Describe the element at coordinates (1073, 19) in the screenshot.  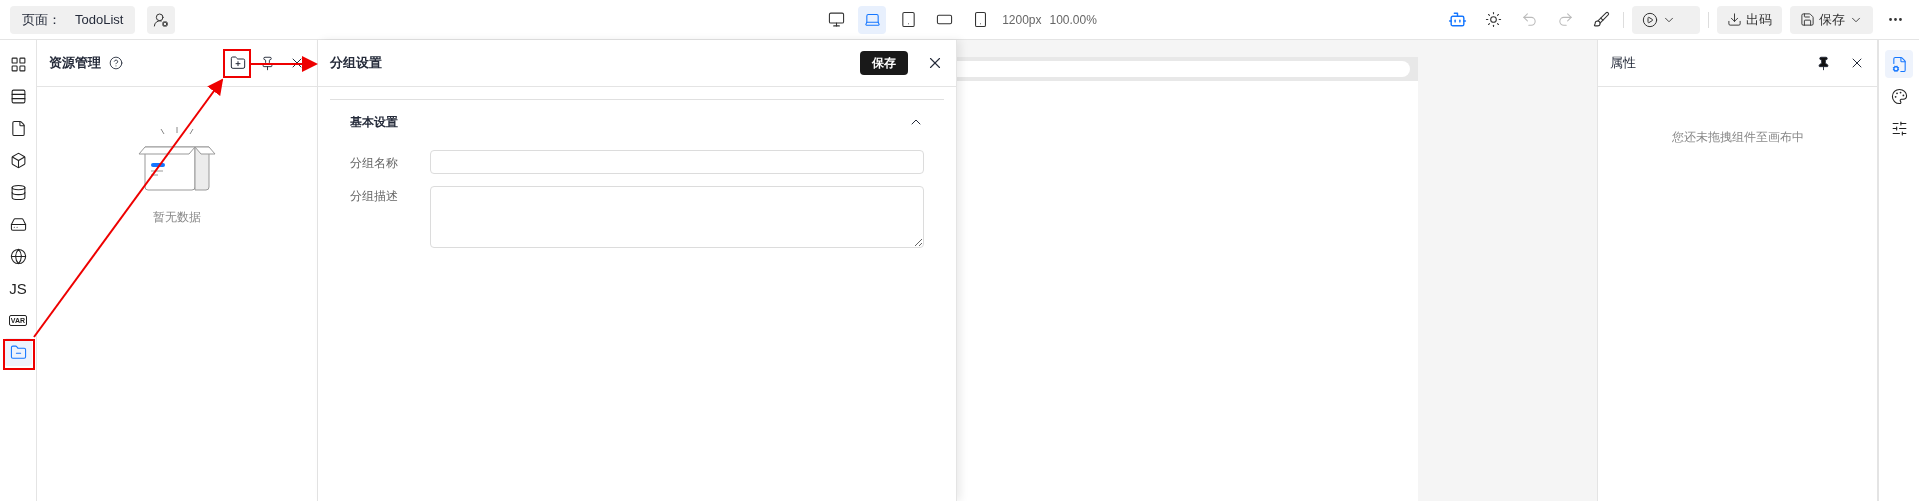
I see `zoom-level: 100.00%` at that location.